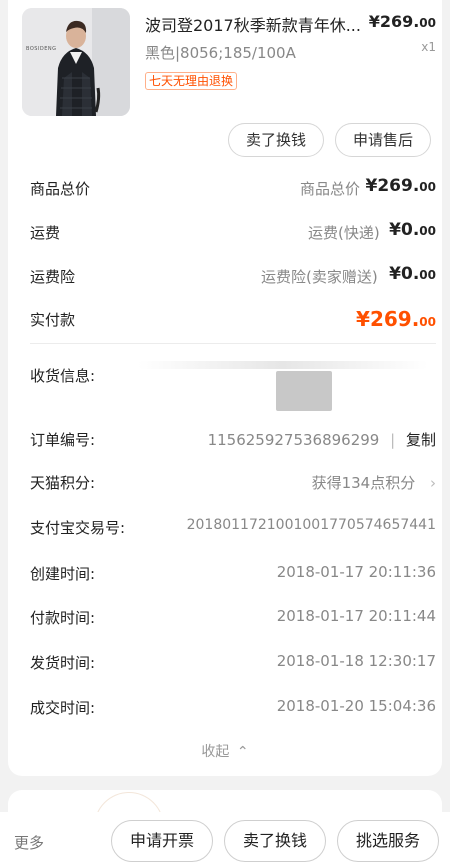 The width and height of the screenshot is (450, 868). What do you see at coordinates (63, 483) in the screenshot?
I see `tmall-points-label: 天猫积分:` at bounding box center [63, 483].